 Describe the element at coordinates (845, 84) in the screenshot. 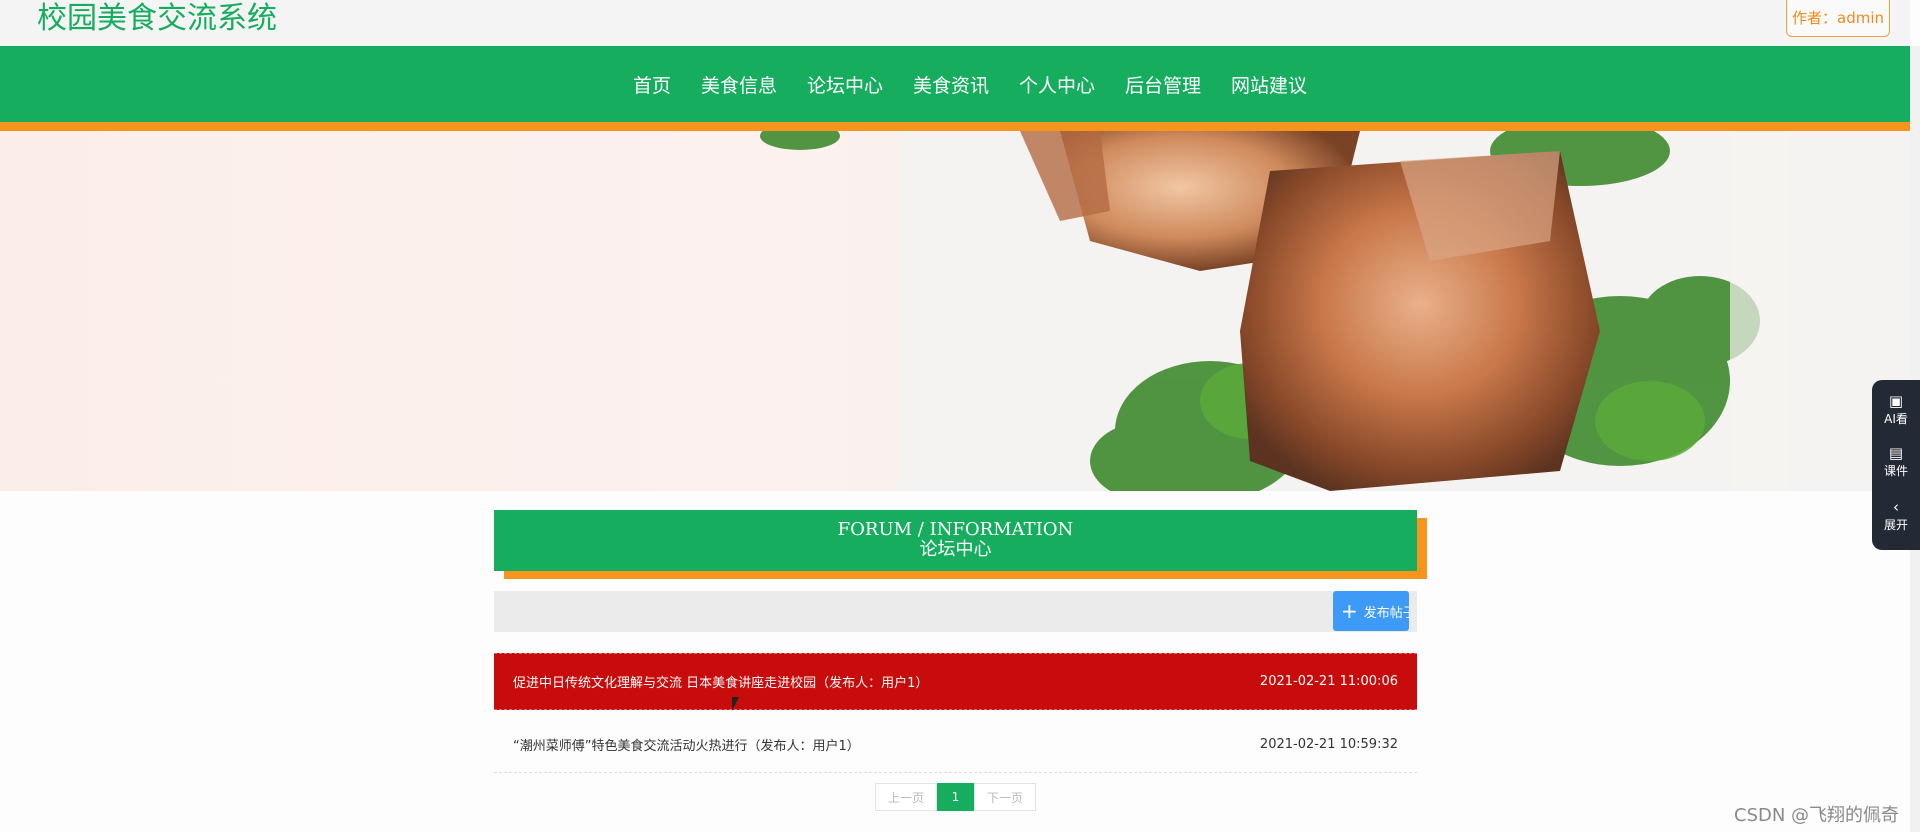

I see `nav-item-forum: 论坛中心` at that location.